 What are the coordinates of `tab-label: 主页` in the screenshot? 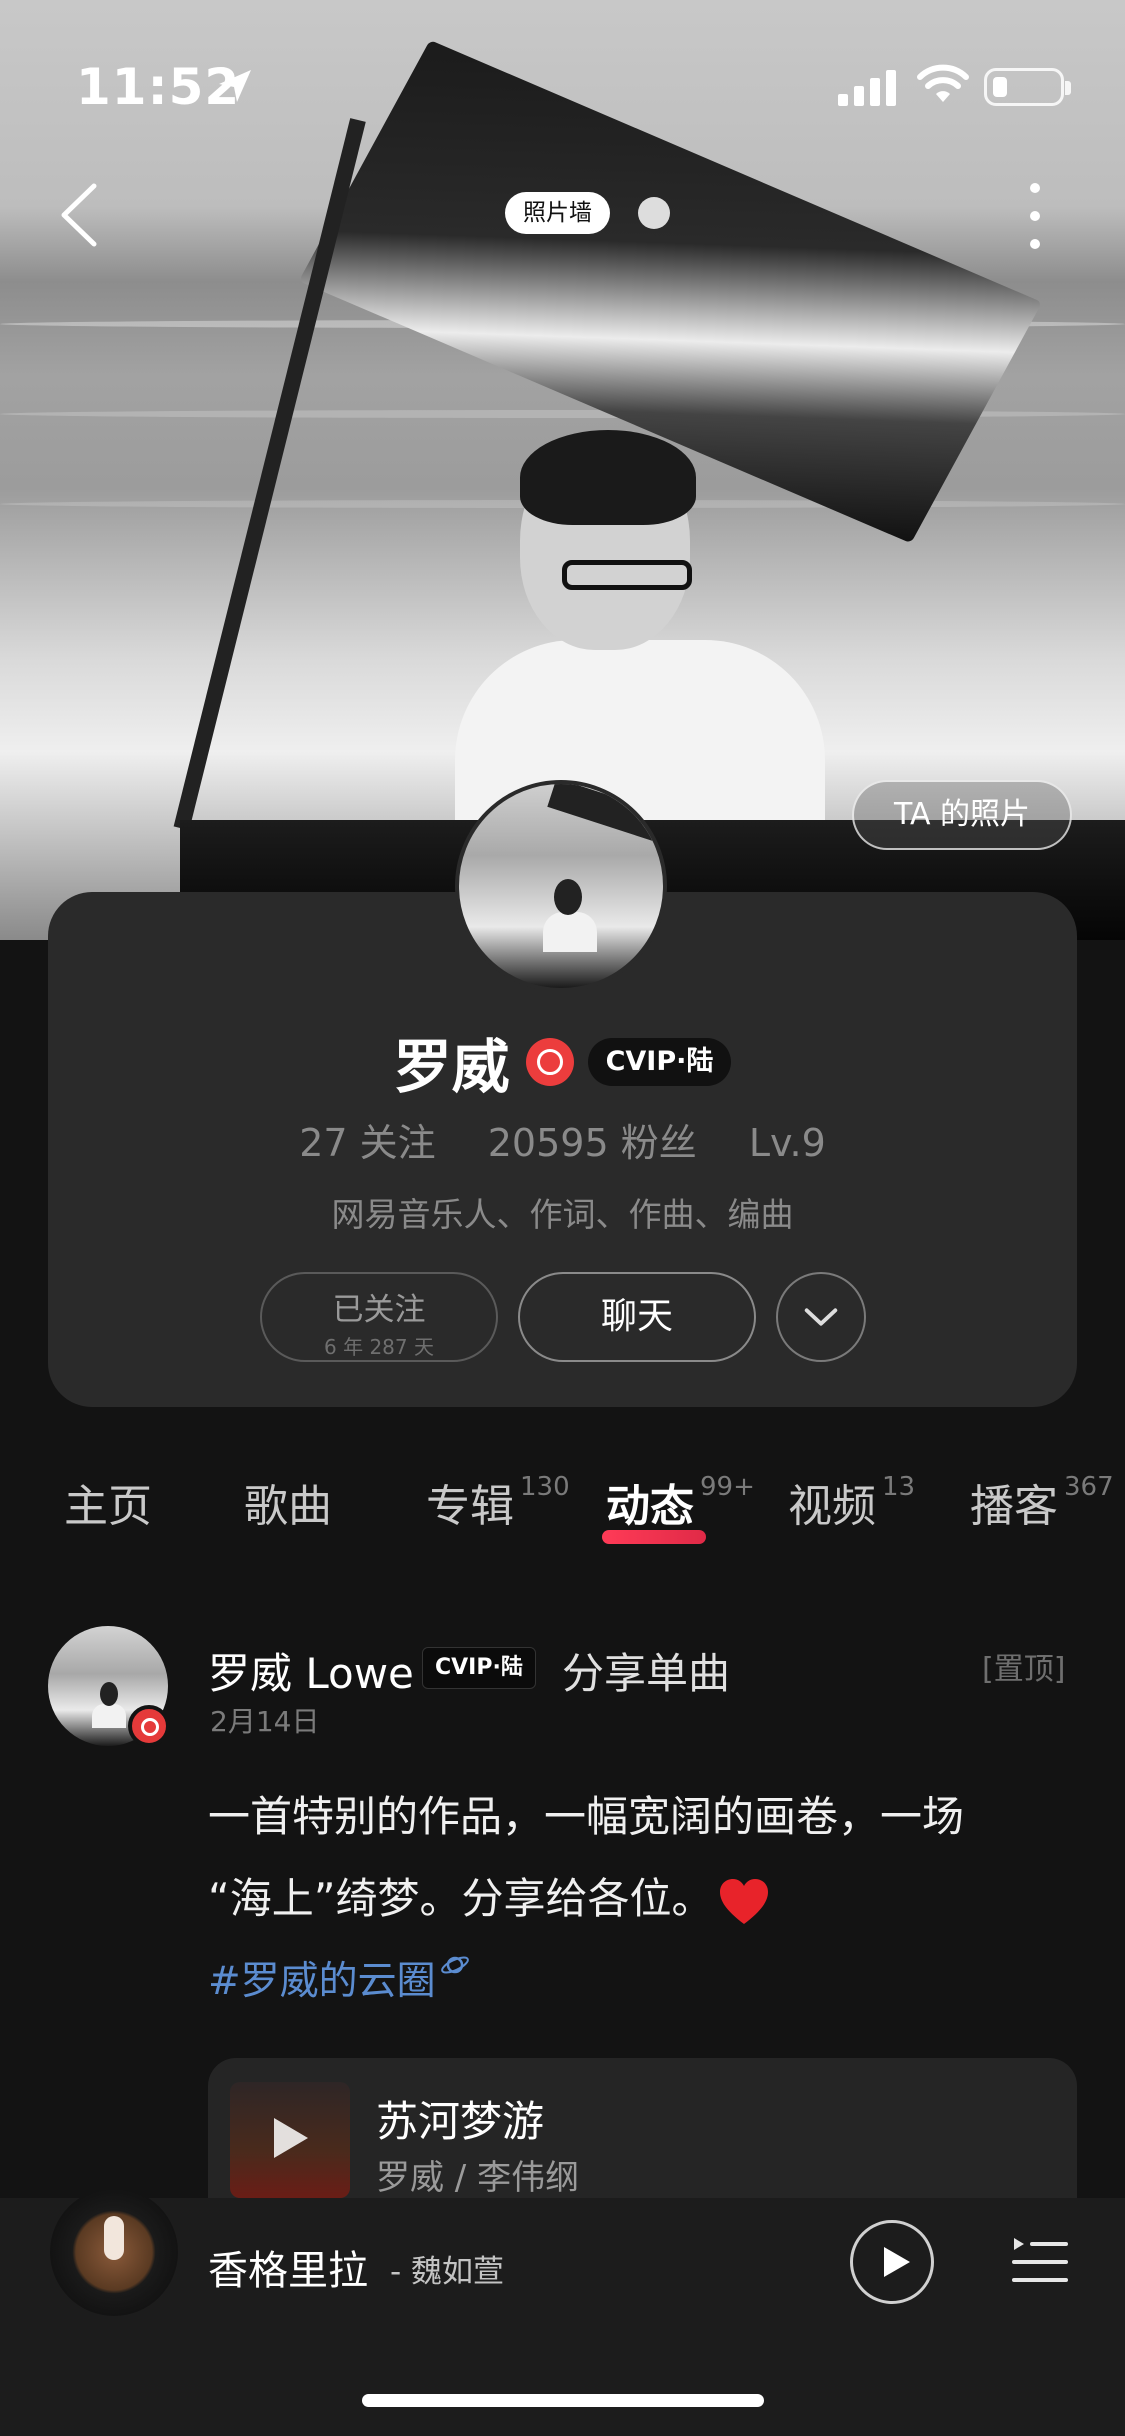 It's located at (108, 1506).